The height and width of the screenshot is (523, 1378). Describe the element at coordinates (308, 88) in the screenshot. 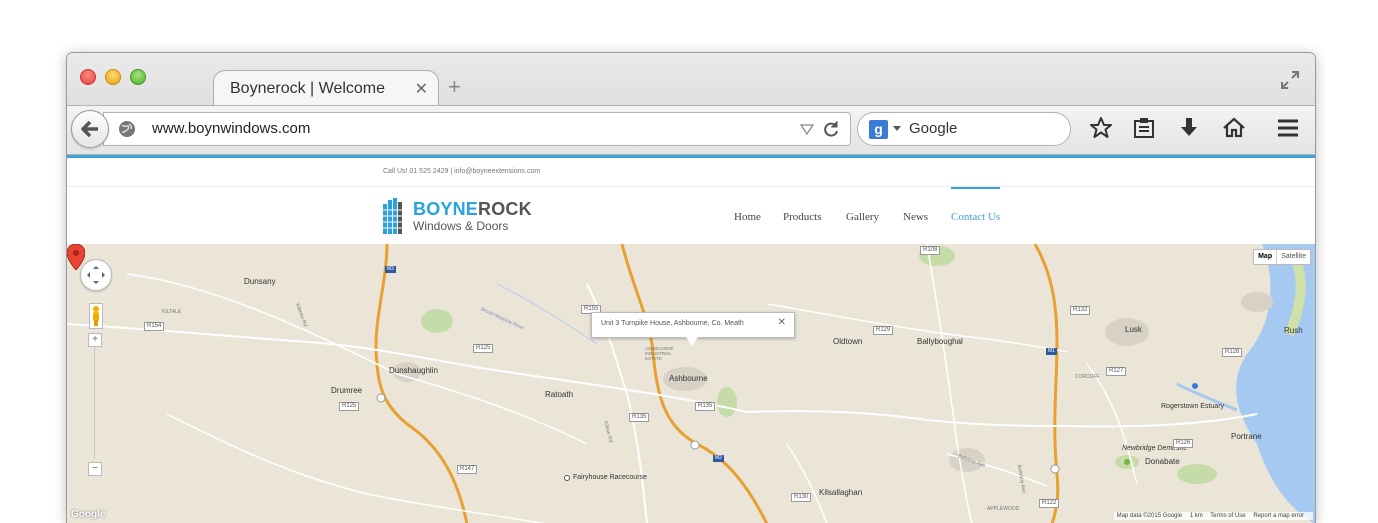

I see `tab-title: Boynerock | Welcome` at that location.